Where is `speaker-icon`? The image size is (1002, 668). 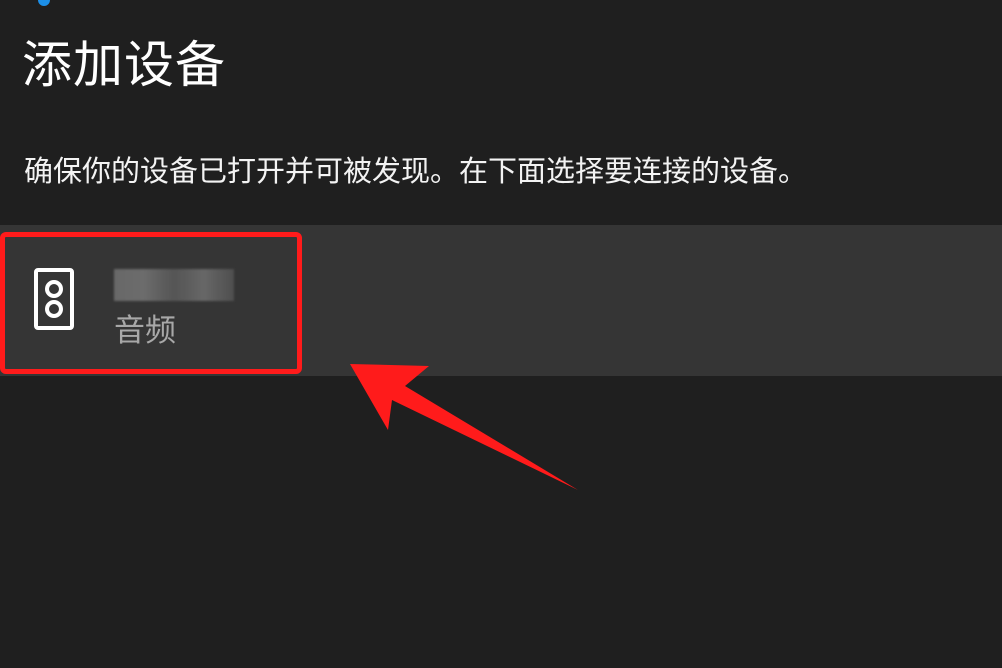 speaker-icon is located at coordinates (54, 299).